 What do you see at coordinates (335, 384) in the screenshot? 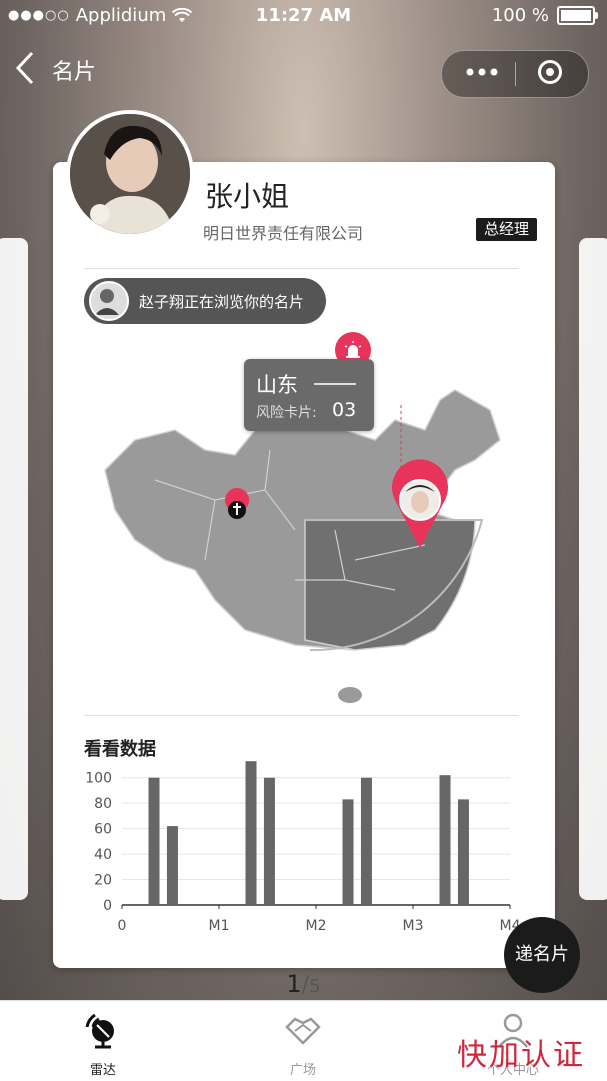
I see `tooltip-line` at bounding box center [335, 384].